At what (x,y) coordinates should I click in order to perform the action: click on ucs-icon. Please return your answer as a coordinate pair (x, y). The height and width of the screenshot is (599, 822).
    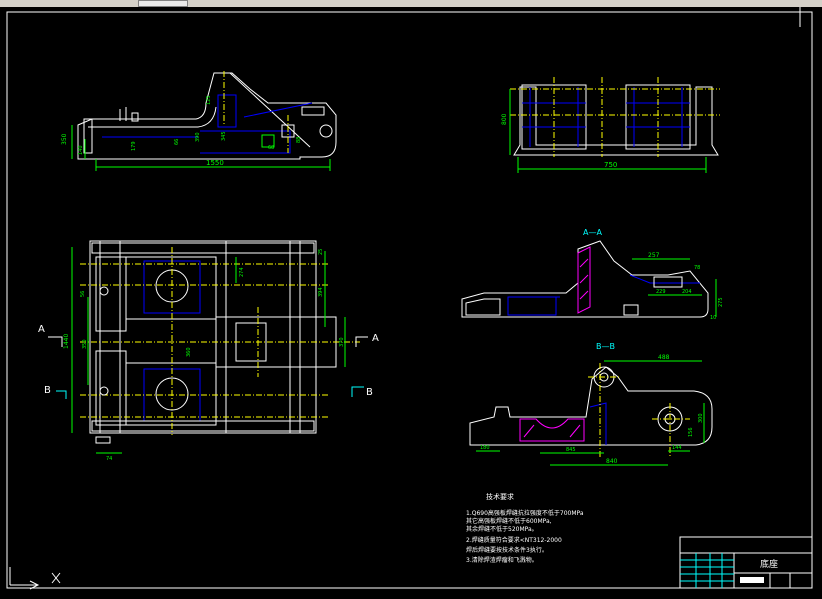
    Looking at the image, I should click on (35, 578).